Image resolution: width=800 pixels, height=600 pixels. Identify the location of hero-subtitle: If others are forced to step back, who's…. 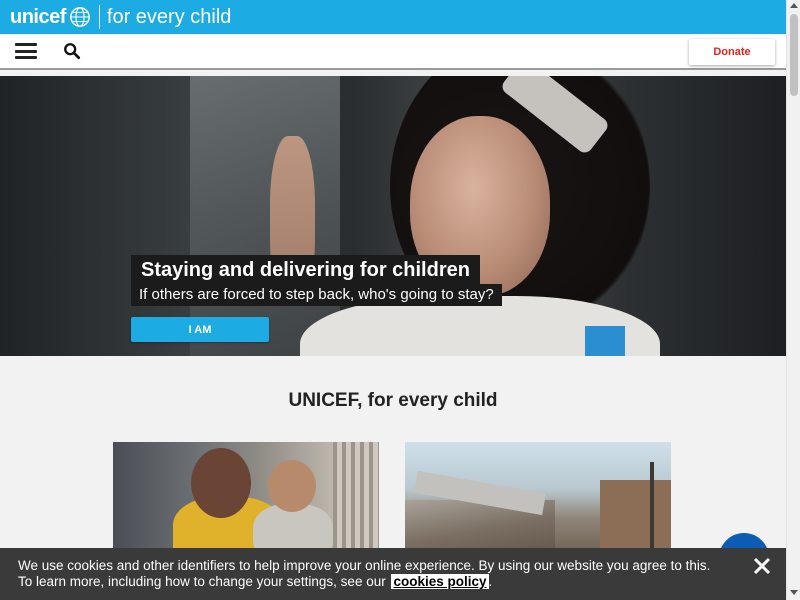
(316, 295).